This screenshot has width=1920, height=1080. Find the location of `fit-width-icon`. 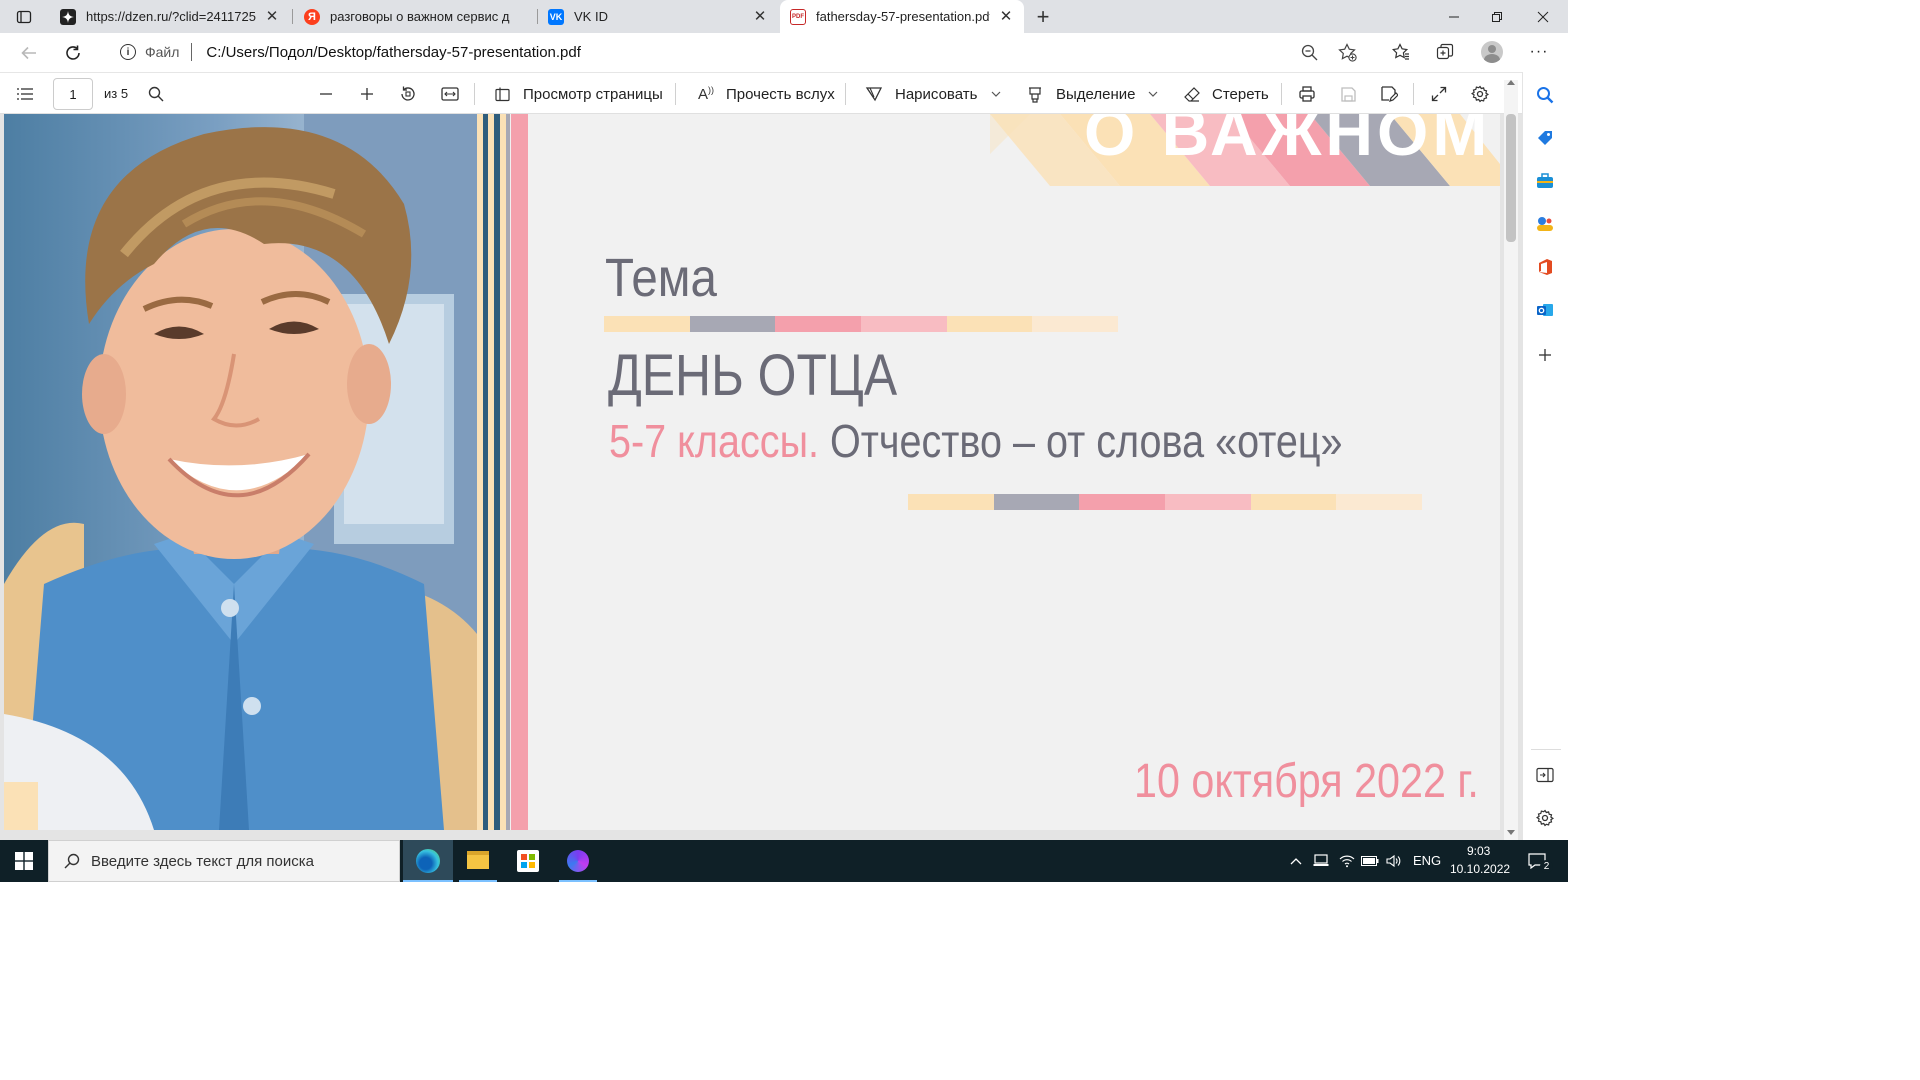

fit-width-icon is located at coordinates (450, 94).